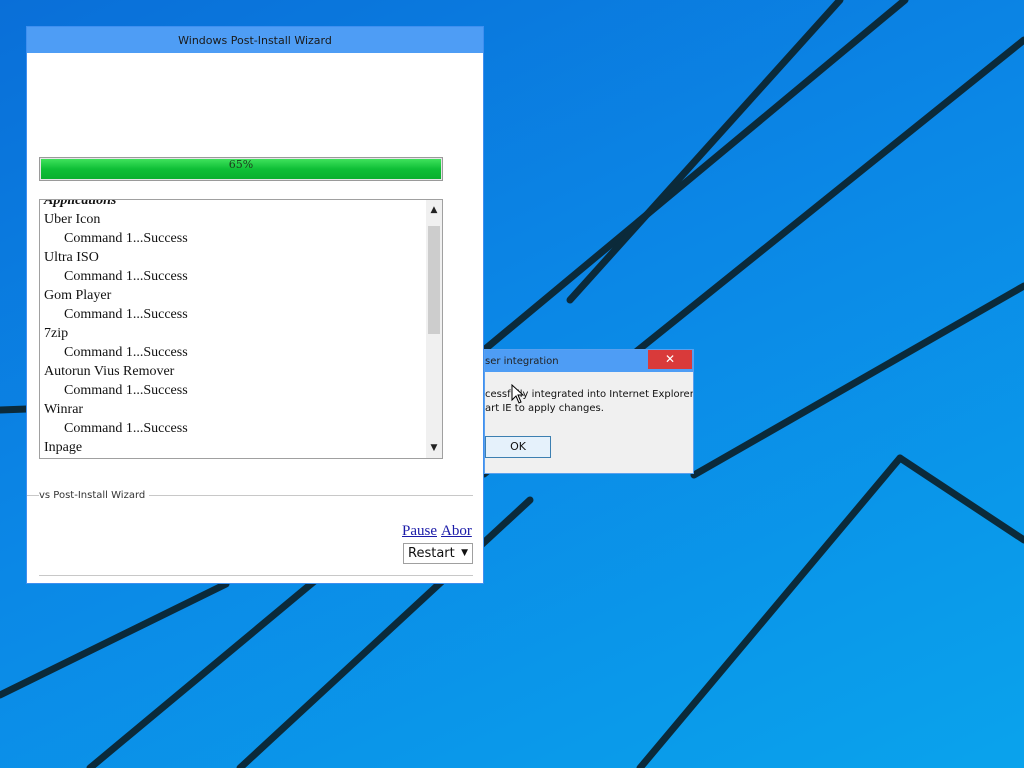 This screenshot has width=1024, height=768. I want to click on scroll-thumb, so click(434, 280).